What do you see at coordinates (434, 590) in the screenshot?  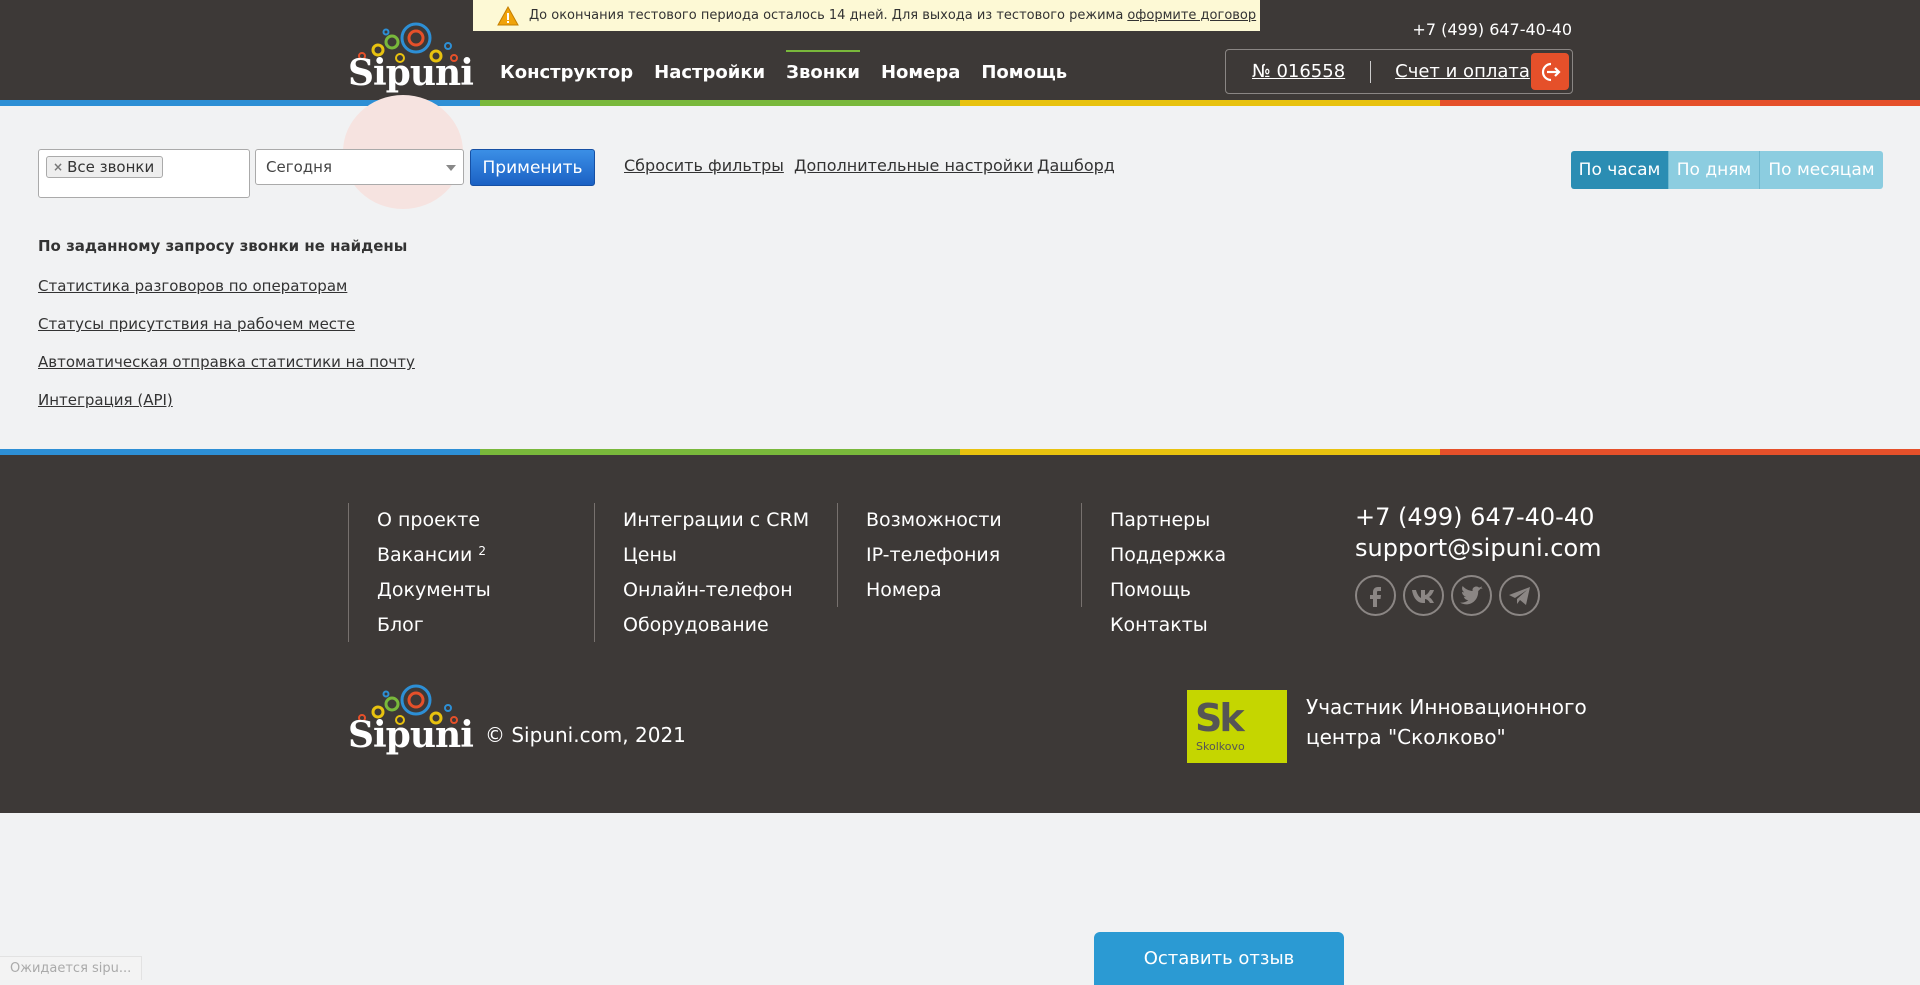 I see `footer-link-documents: Документы` at bounding box center [434, 590].